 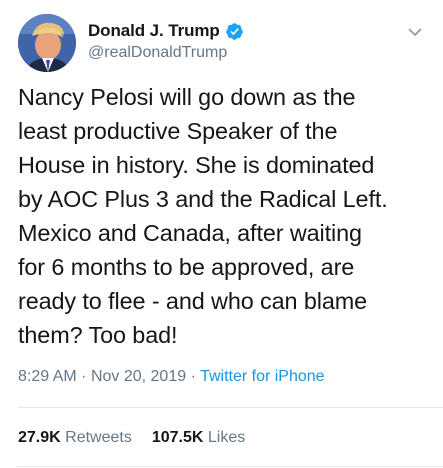 I want to click on likes-count: 107.5K, so click(x=177, y=437).